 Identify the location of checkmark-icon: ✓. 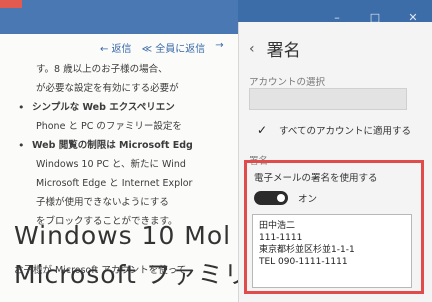
(262, 130).